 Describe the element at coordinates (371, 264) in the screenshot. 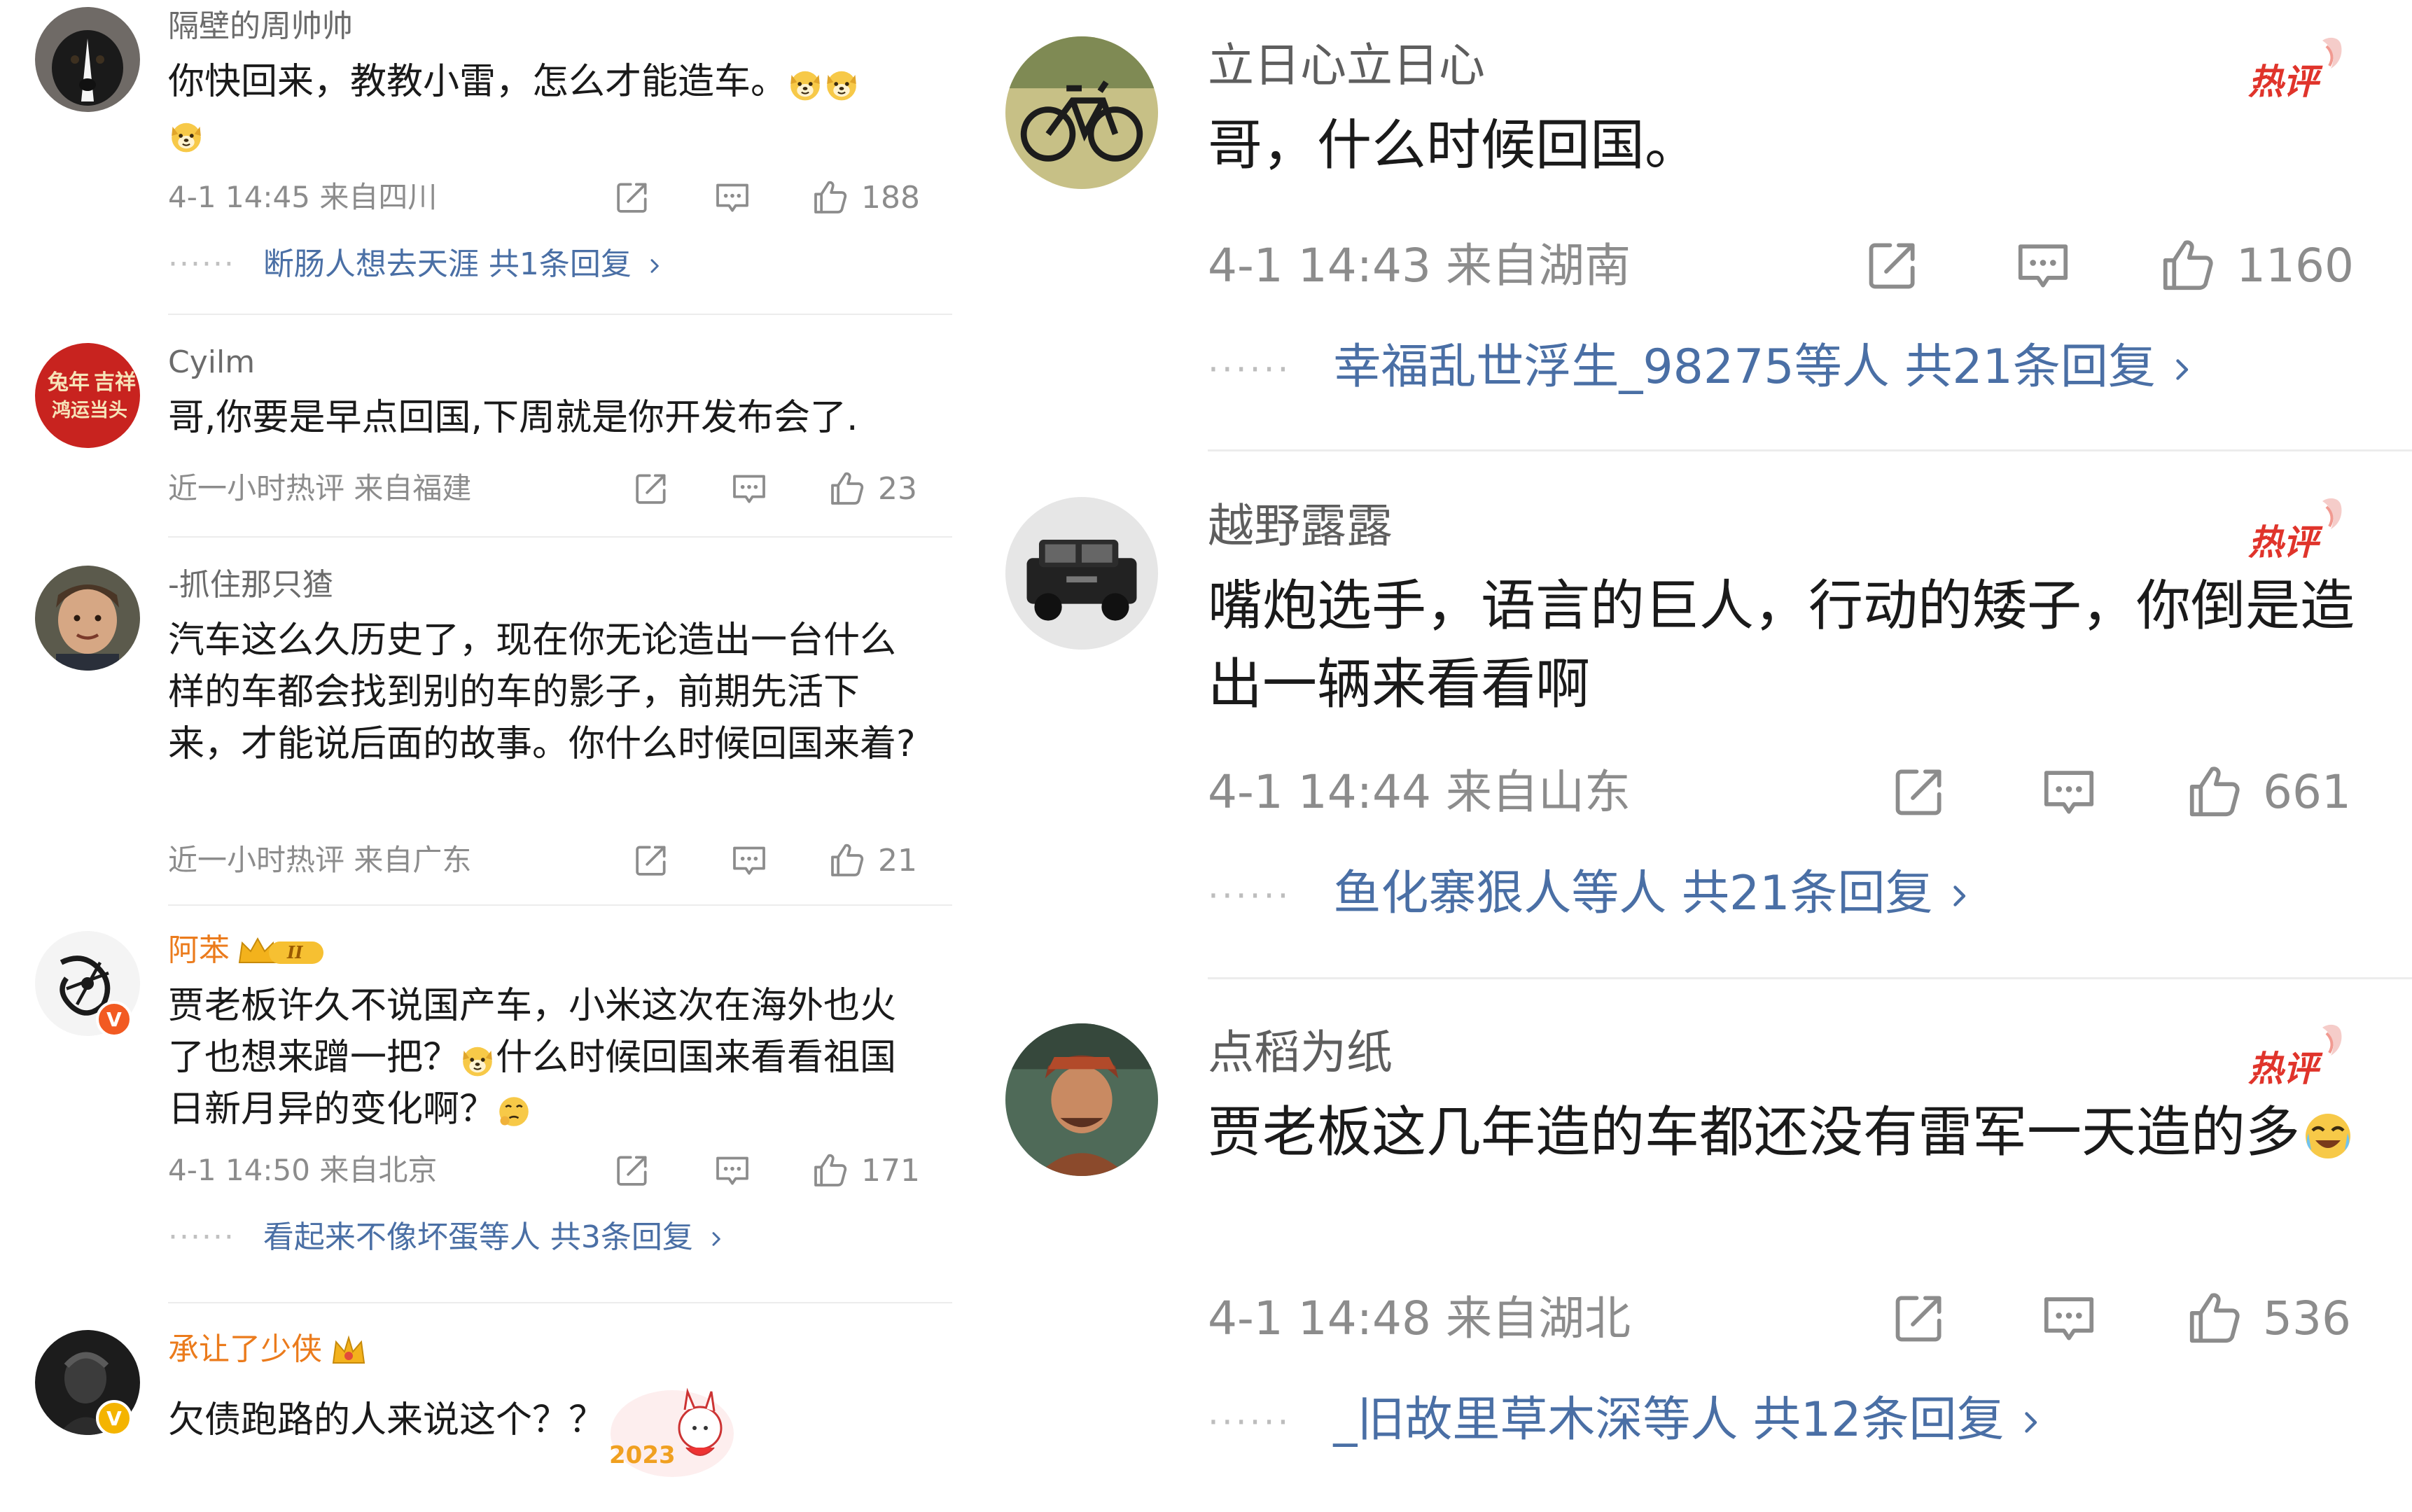

I see `reply-names: 断肠人想去天涯` at that location.